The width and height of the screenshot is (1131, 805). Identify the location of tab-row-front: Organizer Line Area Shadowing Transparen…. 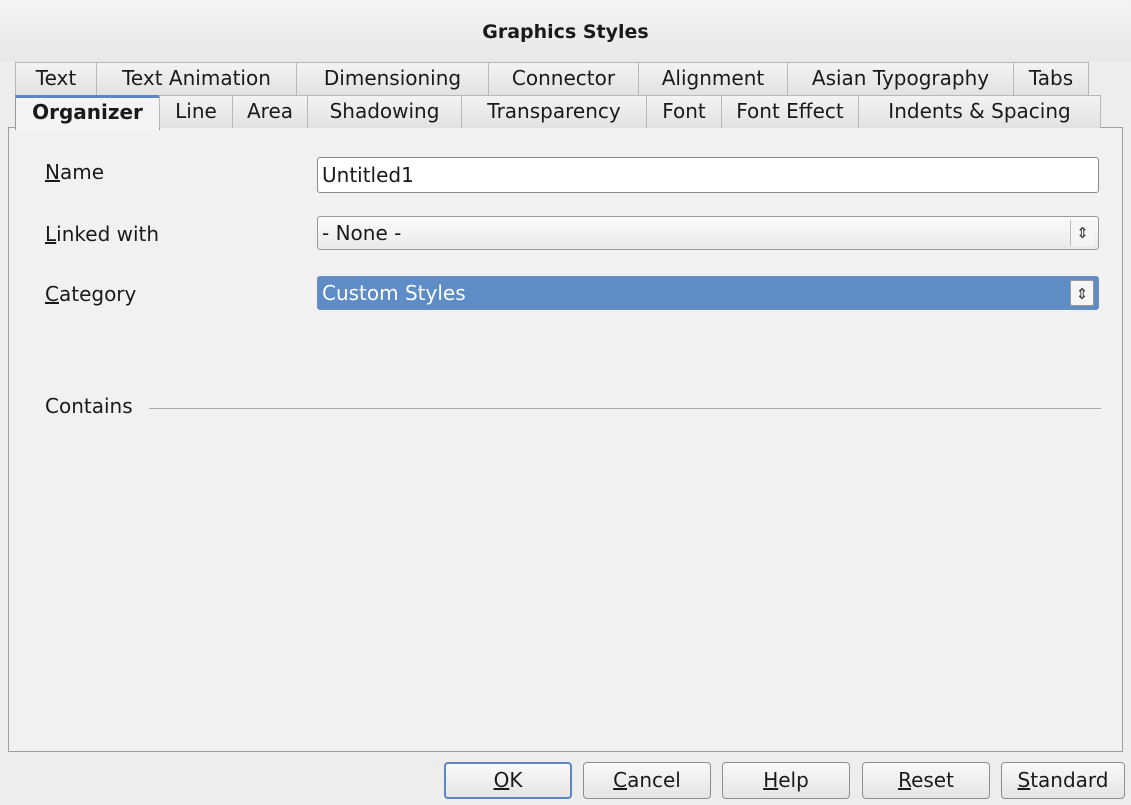
(558, 112).